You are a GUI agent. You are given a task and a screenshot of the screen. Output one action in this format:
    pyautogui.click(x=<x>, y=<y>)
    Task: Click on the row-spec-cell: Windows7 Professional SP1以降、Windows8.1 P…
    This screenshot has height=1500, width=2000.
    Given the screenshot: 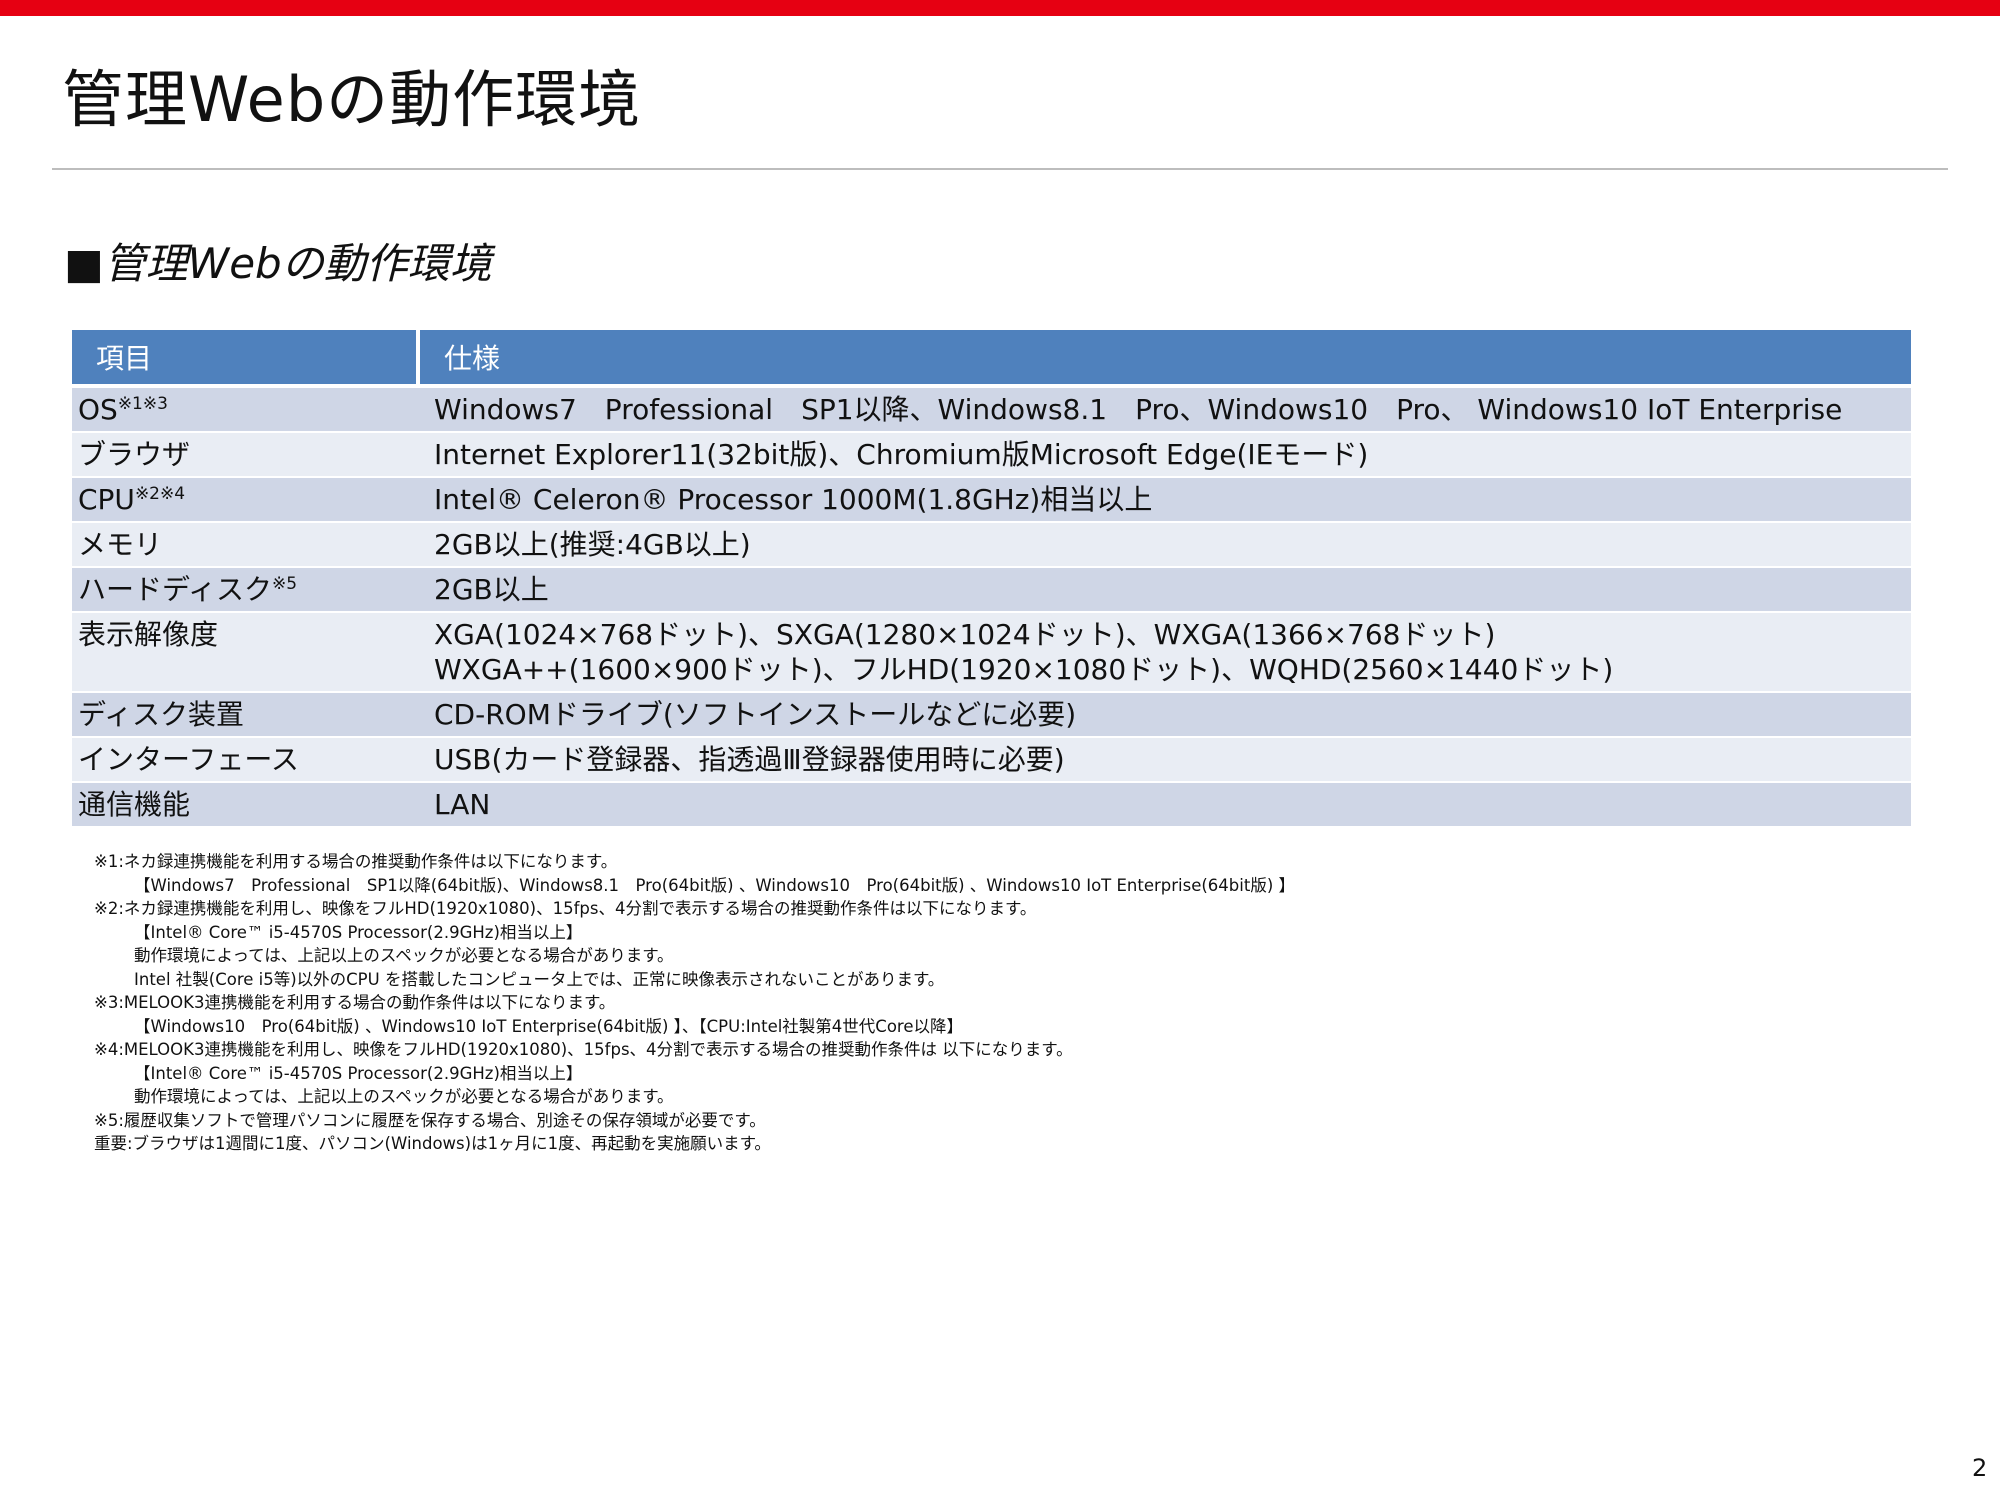 What is the action you would take?
    pyautogui.click(x=1164, y=409)
    